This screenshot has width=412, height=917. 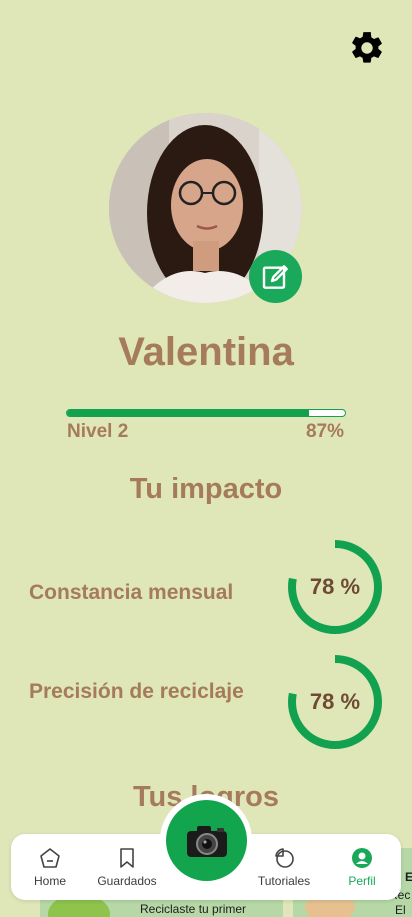 I want to click on nav-item-guardados: Guardados, so click(x=127, y=867).